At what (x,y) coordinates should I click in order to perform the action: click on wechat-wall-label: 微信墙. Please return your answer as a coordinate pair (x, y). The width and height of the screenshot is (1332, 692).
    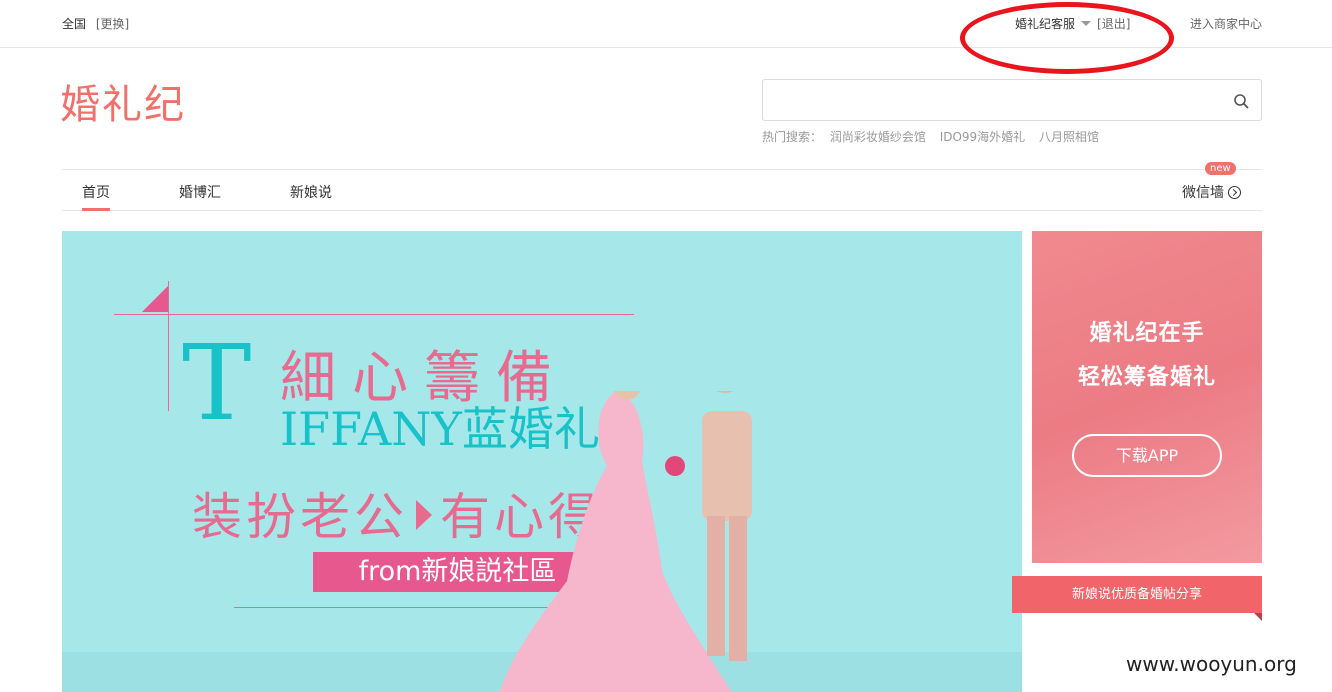
    Looking at the image, I should click on (1203, 193).